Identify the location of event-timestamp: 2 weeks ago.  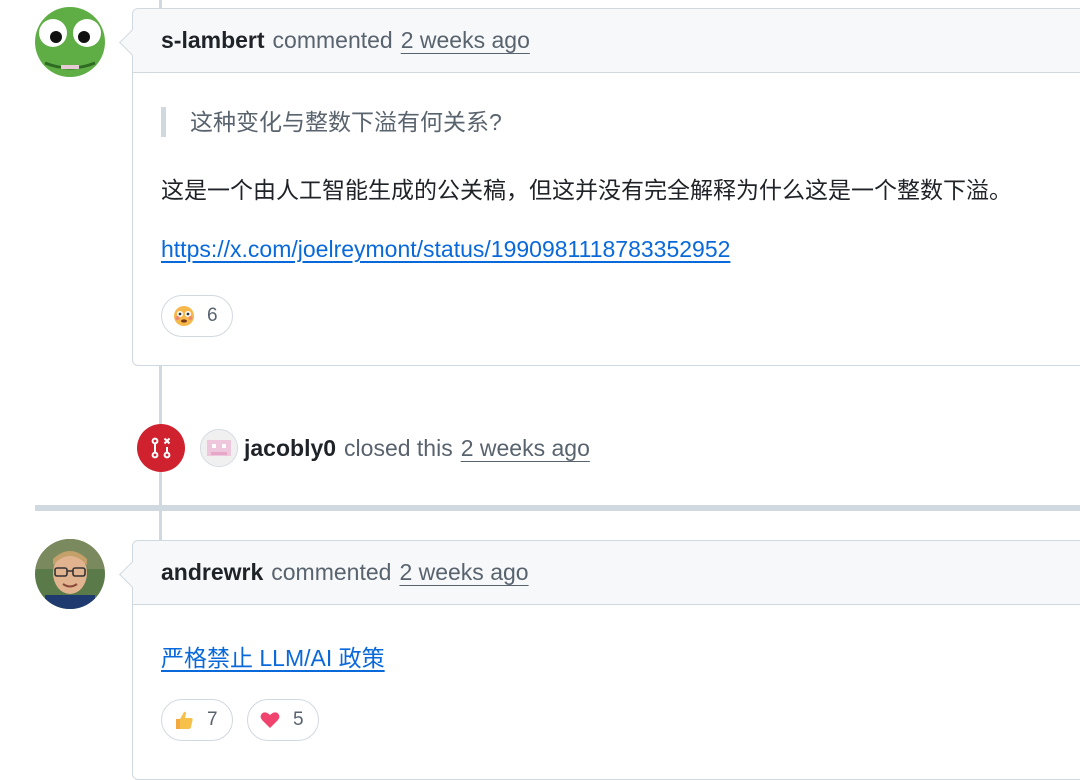
(525, 448).